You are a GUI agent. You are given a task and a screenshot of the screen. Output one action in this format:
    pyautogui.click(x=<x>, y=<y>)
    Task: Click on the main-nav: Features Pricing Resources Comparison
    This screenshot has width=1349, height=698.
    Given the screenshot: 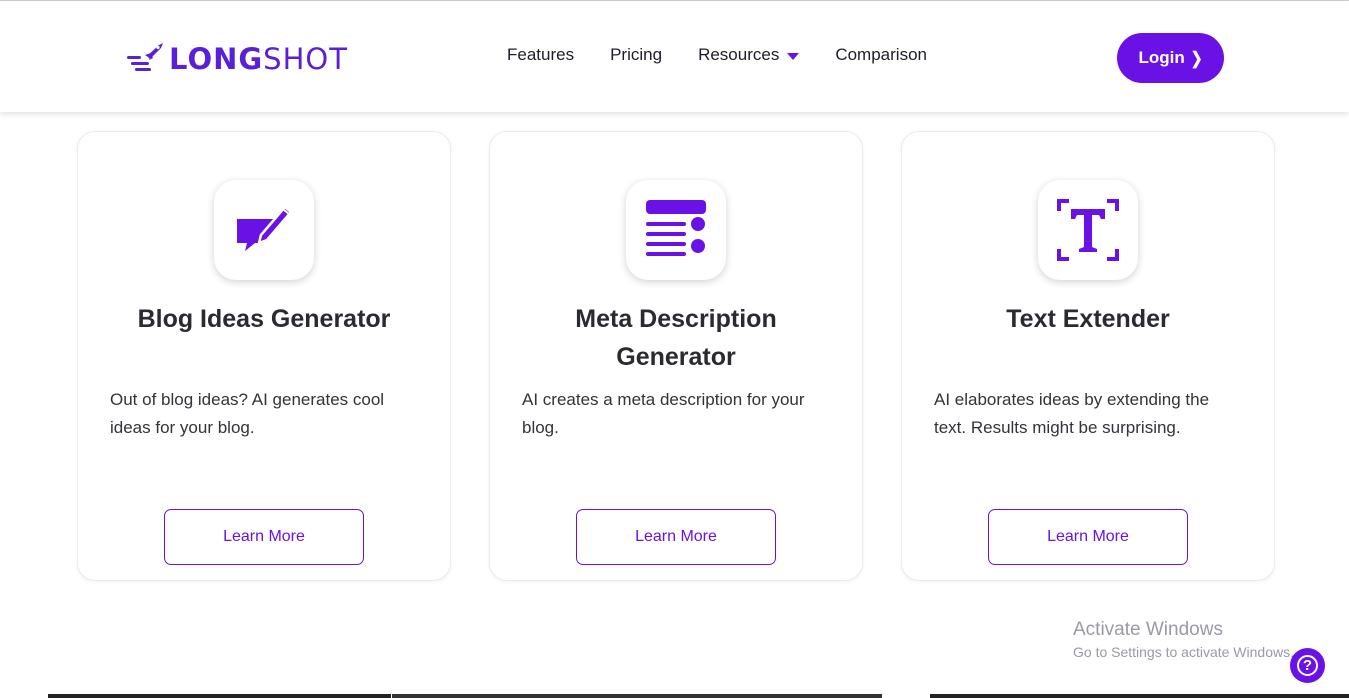 What is the action you would take?
    pyautogui.click(x=735, y=55)
    